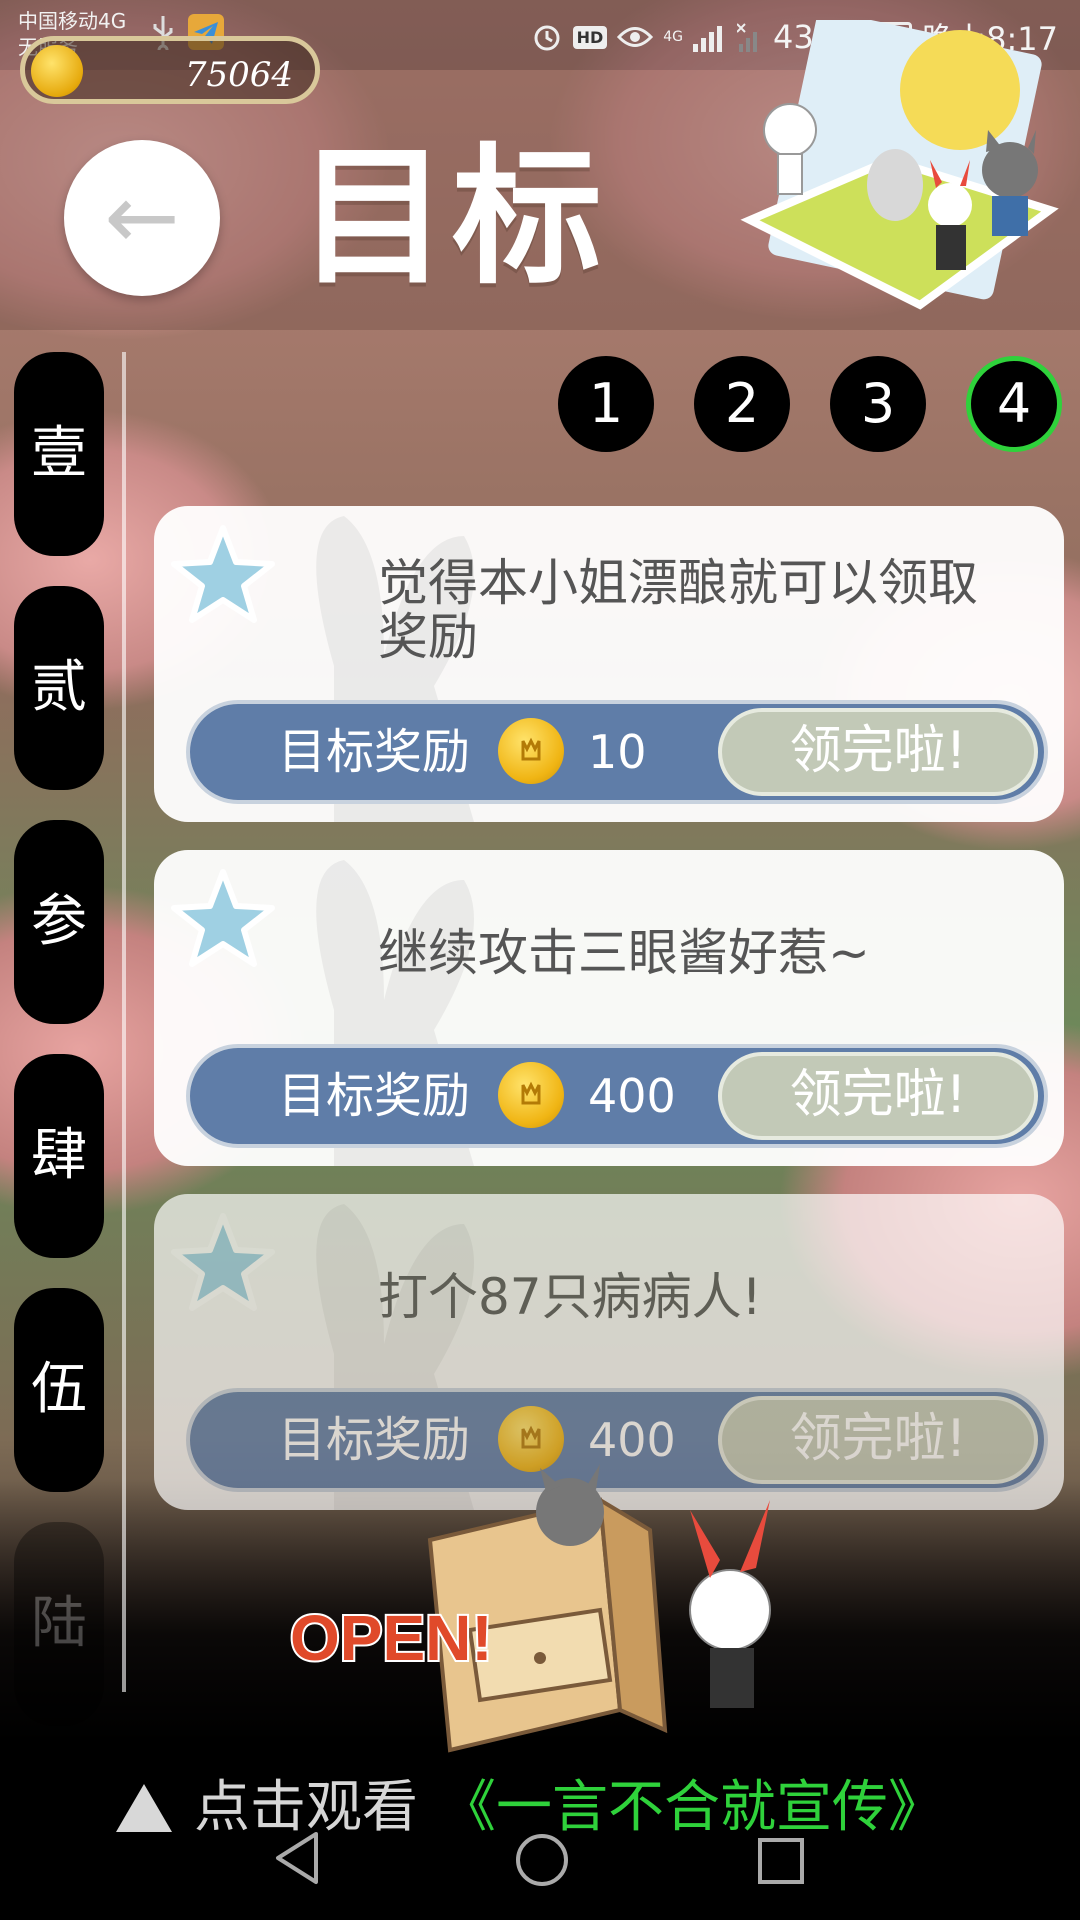 This screenshot has width=1080, height=1920. Describe the element at coordinates (547, 38) in the screenshot. I see `alarm-icon` at that location.